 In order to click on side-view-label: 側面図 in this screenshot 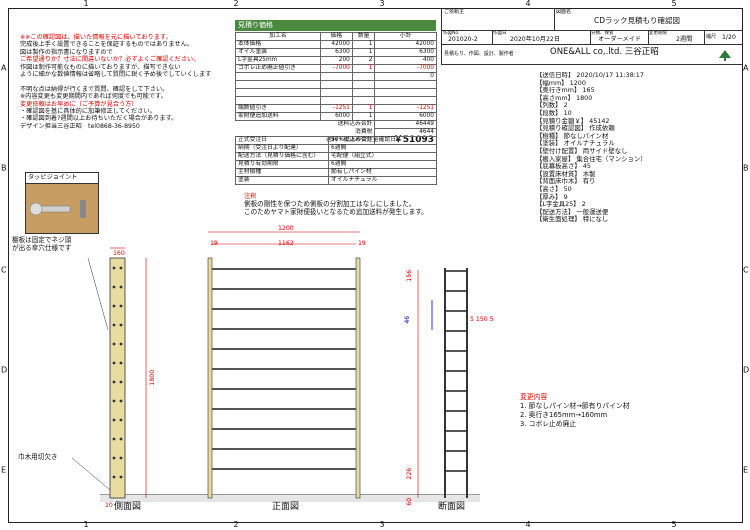, I will do `click(128, 507)`.